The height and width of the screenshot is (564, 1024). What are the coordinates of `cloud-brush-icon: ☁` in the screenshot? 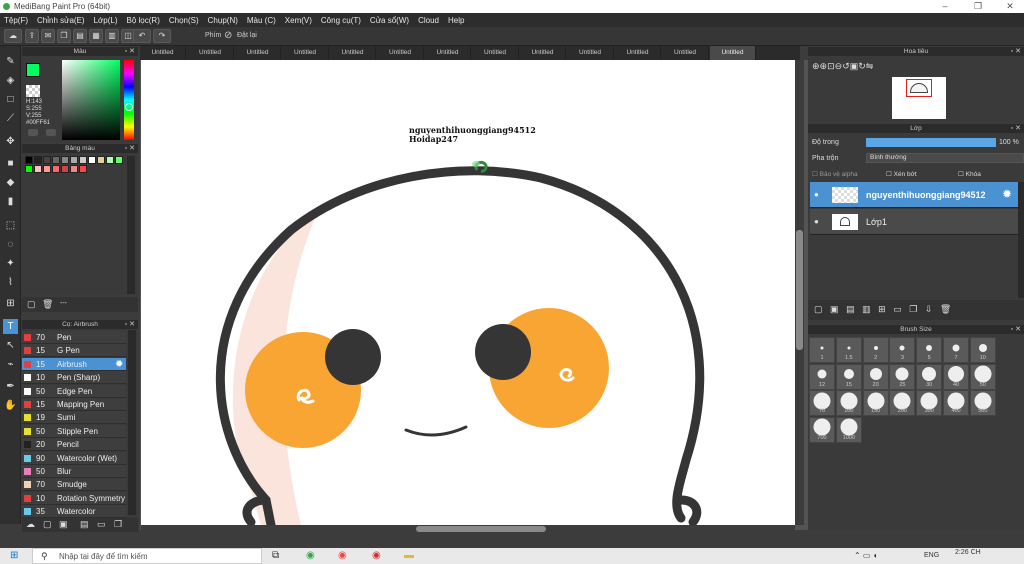 It's located at (30, 524).